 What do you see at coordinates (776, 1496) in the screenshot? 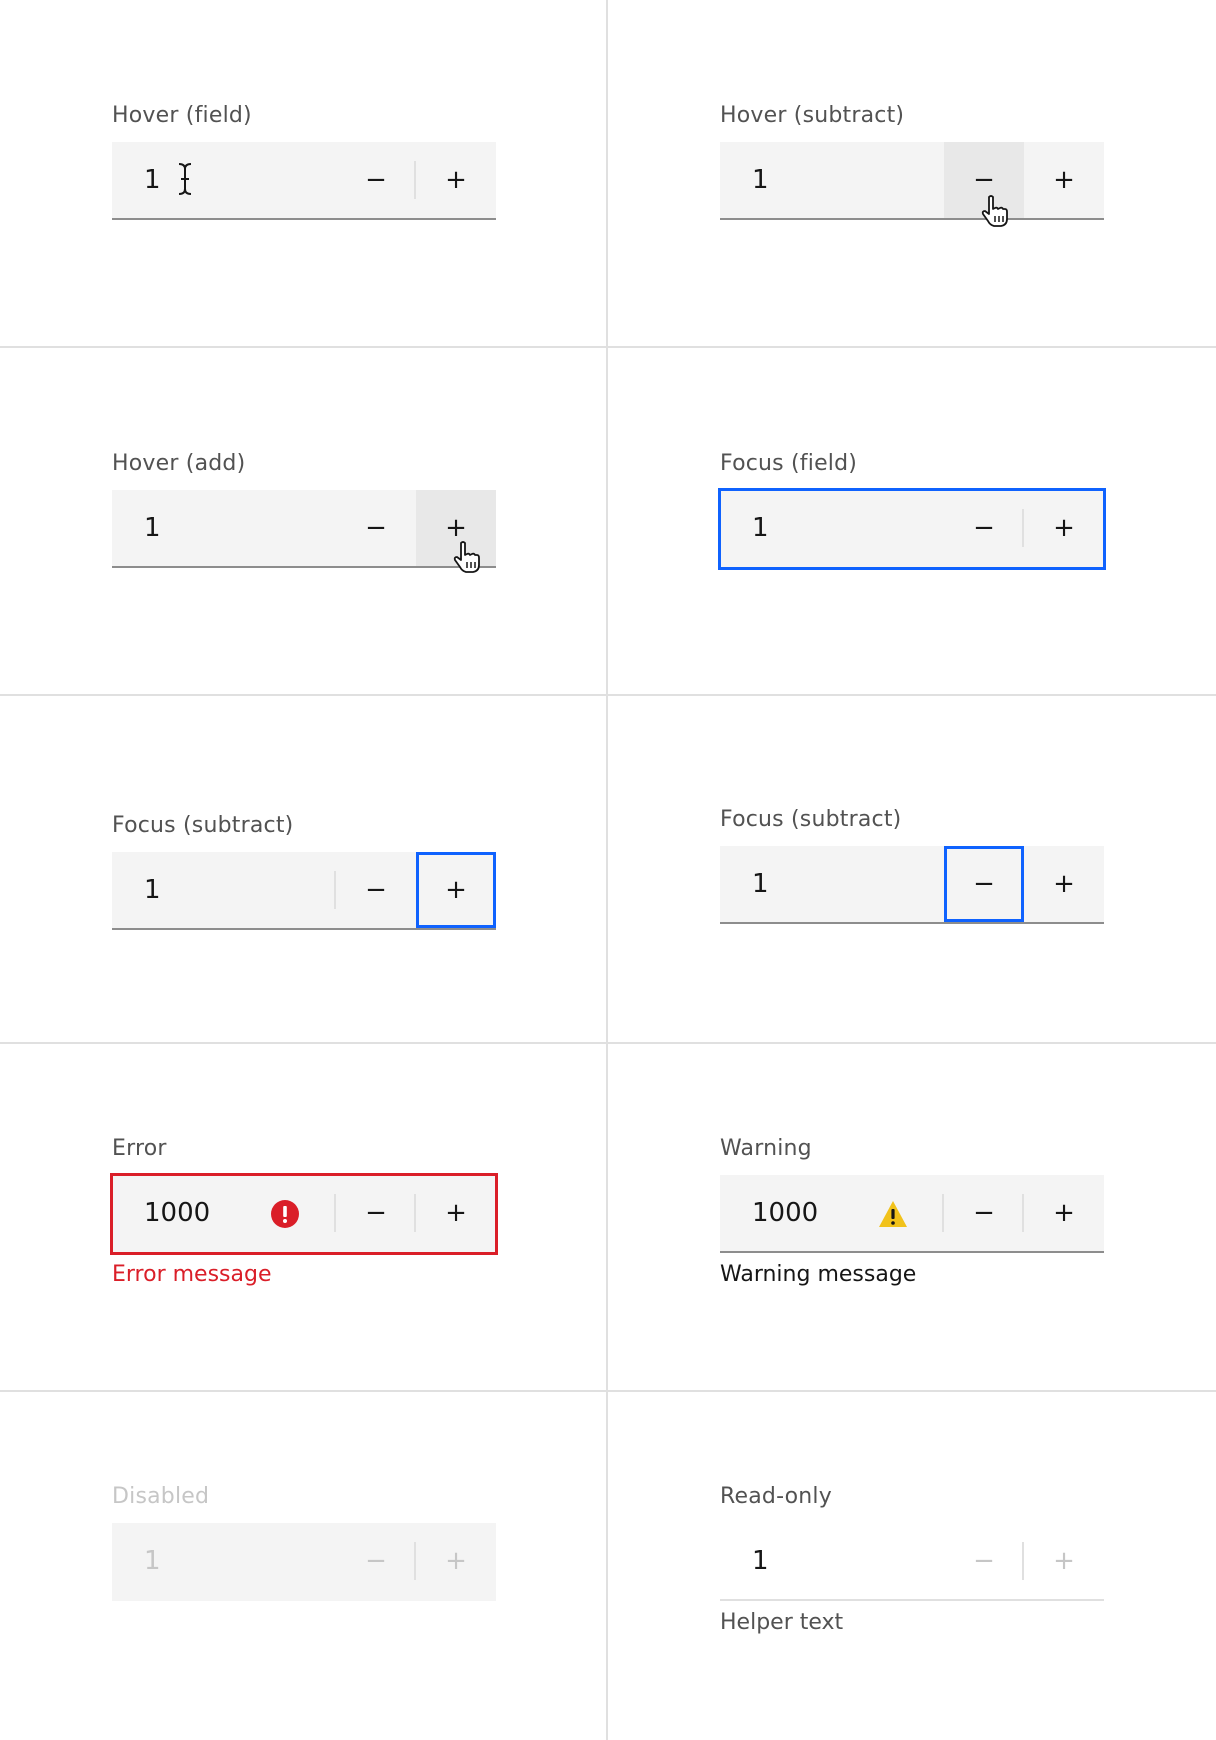
I see `field-label: Read-only` at bounding box center [776, 1496].